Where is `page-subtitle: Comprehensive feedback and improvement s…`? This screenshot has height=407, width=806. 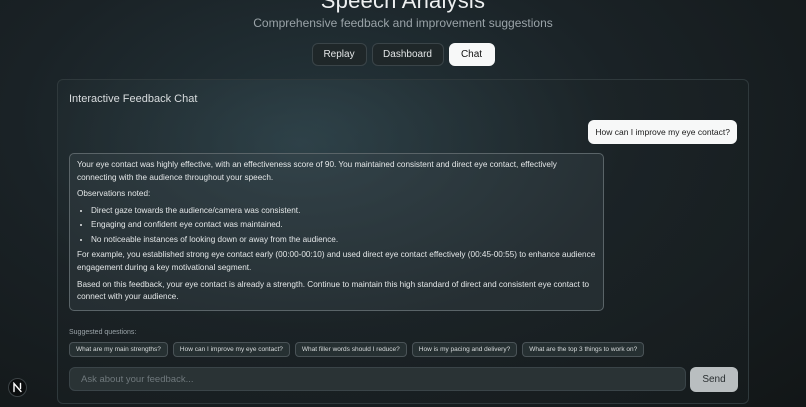 page-subtitle: Comprehensive feedback and improvement s… is located at coordinates (403, 23).